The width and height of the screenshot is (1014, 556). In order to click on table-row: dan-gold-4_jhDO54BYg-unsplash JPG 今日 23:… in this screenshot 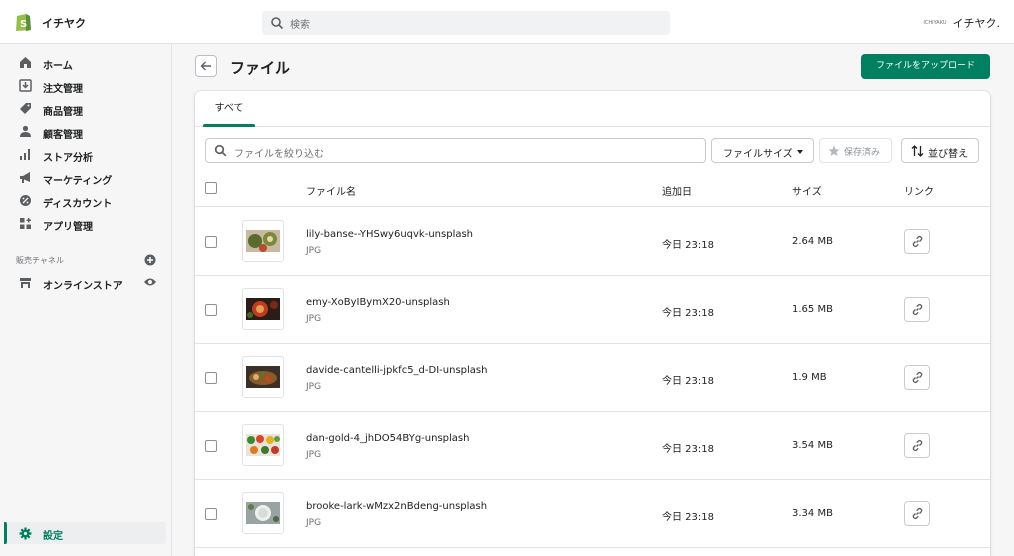, I will do `click(592, 446)`.